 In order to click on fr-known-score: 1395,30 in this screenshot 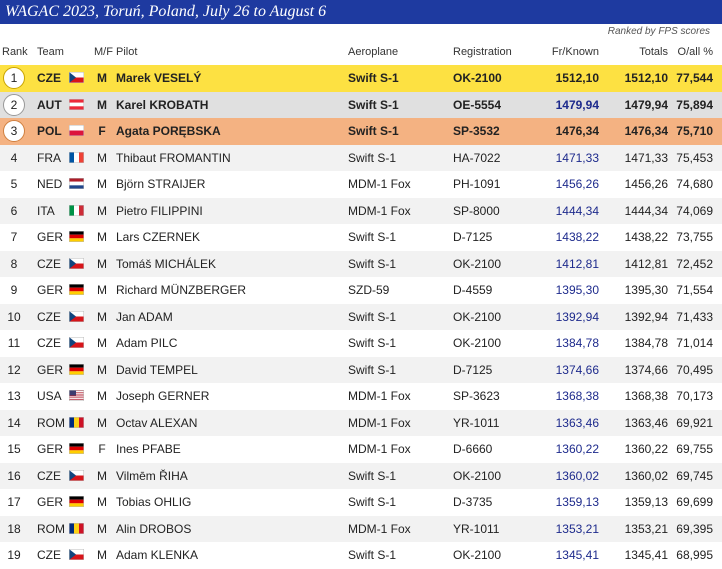, I will do `click(577, 290)`.